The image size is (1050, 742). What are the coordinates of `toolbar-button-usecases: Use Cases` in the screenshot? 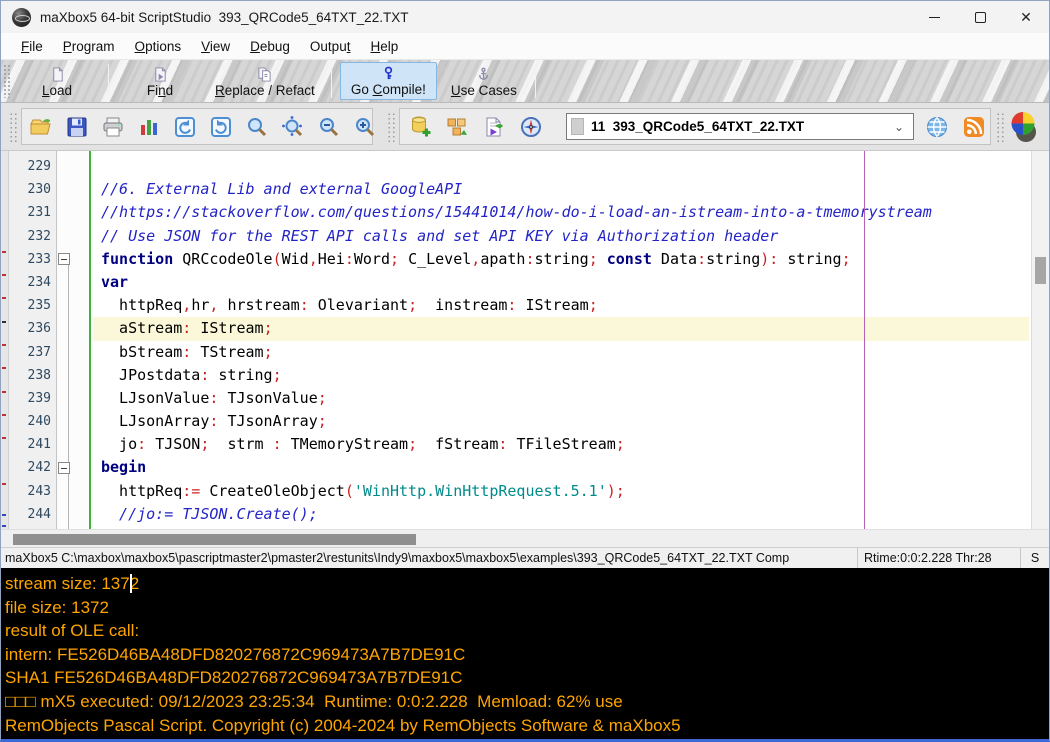 It's located at (484, 81).